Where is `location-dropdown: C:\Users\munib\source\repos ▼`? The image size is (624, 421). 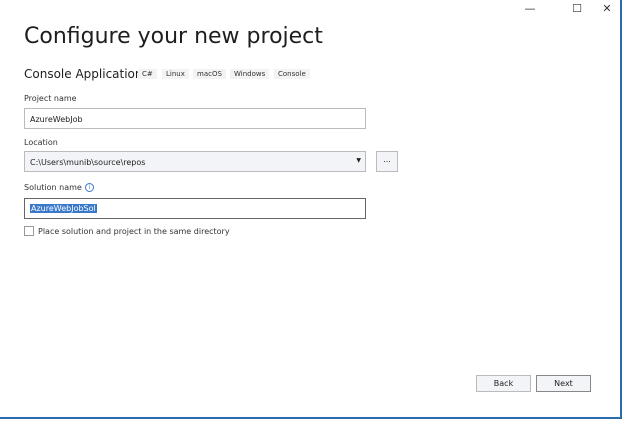
location-dropdown: C:\Users\munib\source\repos ▼ is located at coordinates (195, 161).